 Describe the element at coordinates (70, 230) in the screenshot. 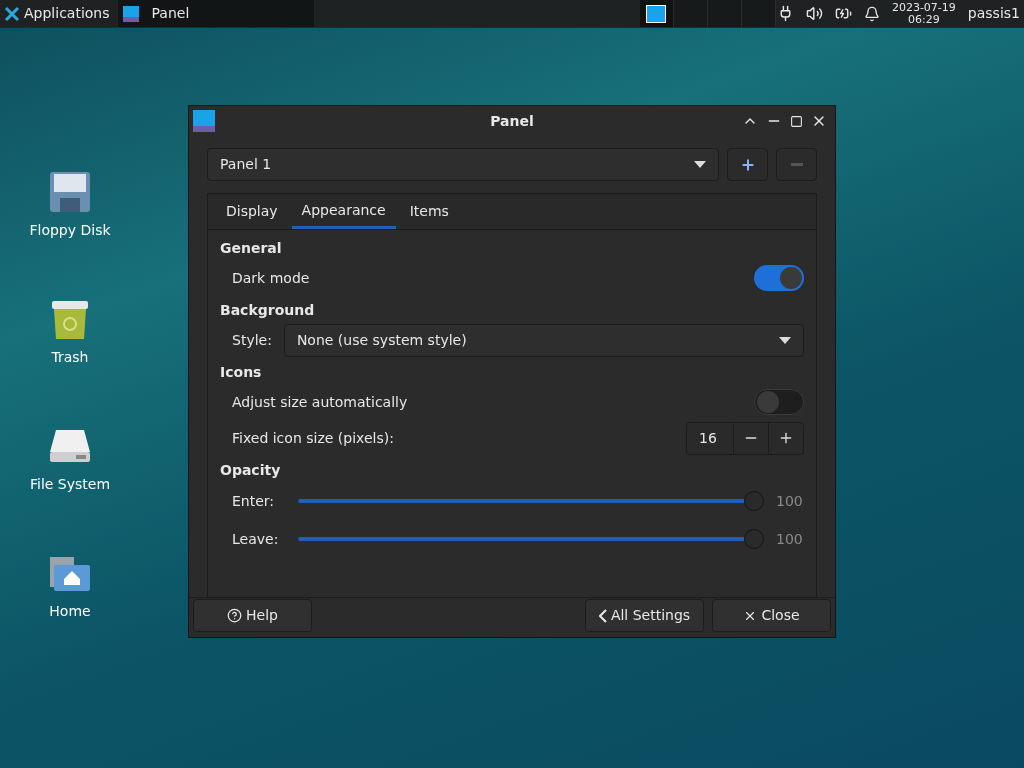

I see `desktop-icon-label: Floppy Disk` at that location.